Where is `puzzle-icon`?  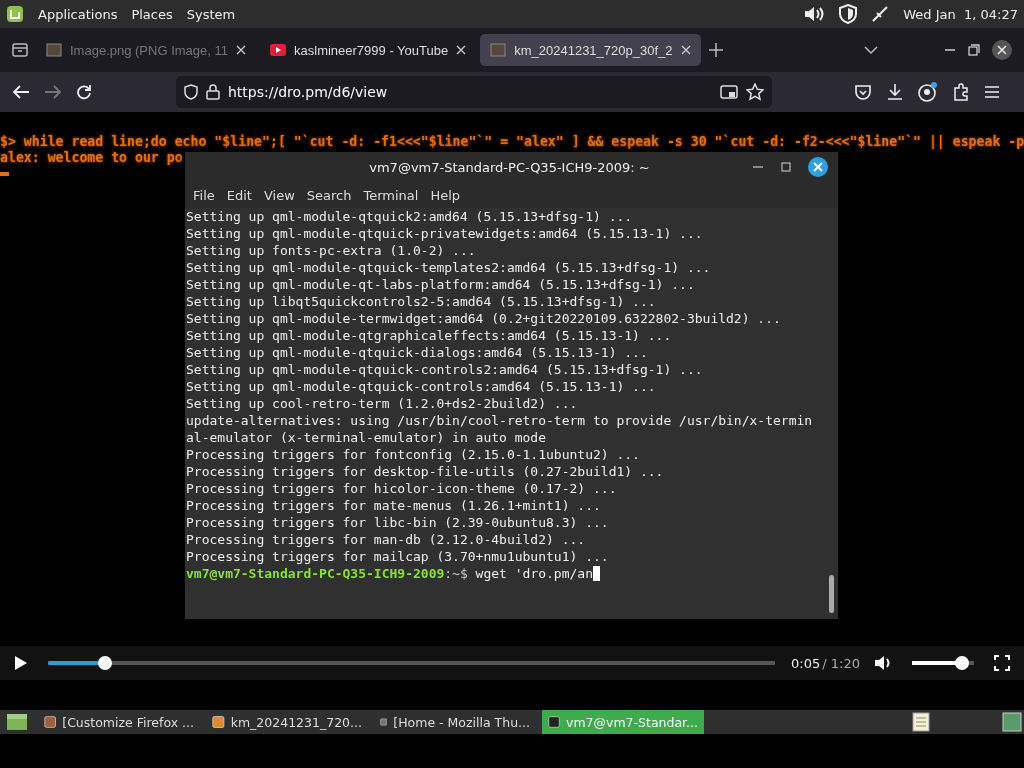 puzzle-icon is located at coordinates (961, 92).